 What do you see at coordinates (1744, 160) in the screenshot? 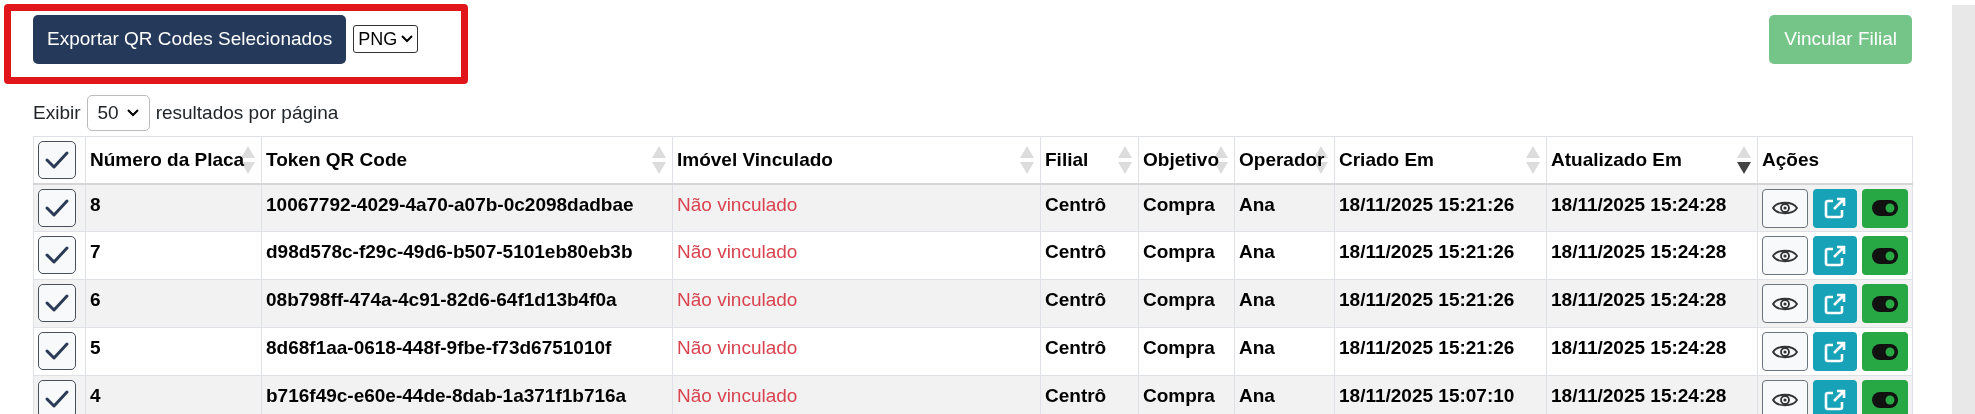
I see `sort-icon` at bounding box center [1744, 160].